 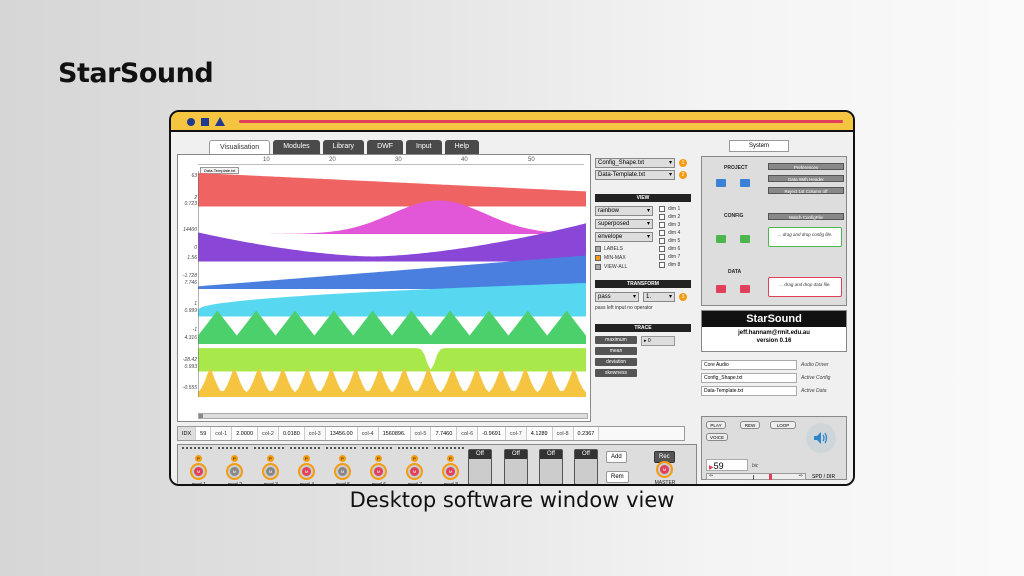 I want to click on config-drop-zone: ... drag and drop config file., so click(x=805, y=237).